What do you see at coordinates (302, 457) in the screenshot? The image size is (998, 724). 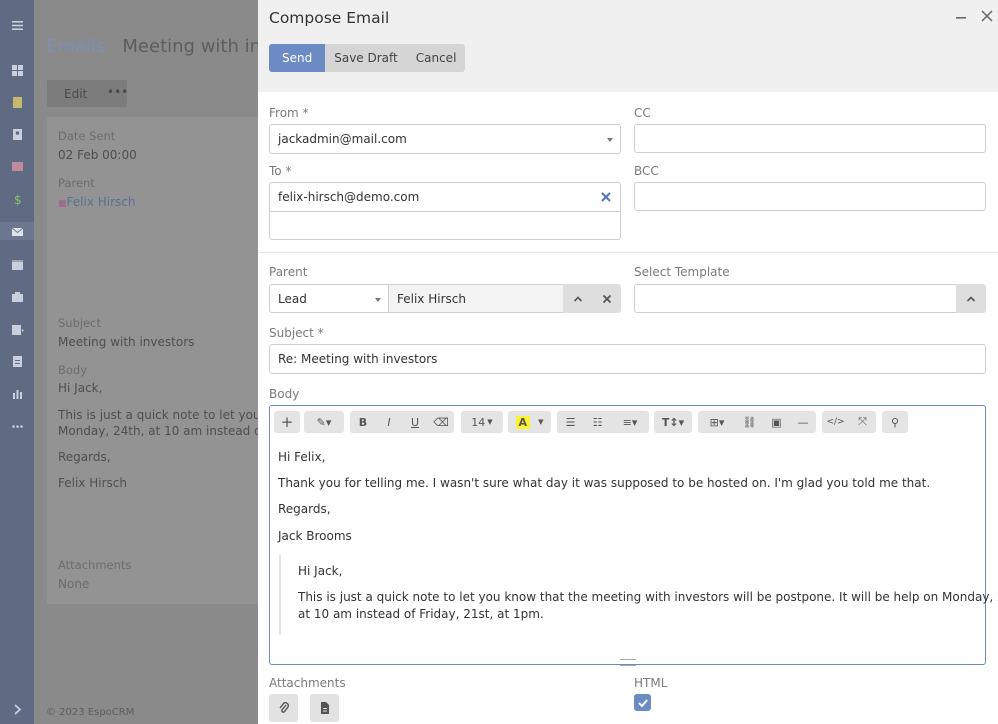 I see `body-greeting: Hi Felix,` at bounding box center [302, 457].